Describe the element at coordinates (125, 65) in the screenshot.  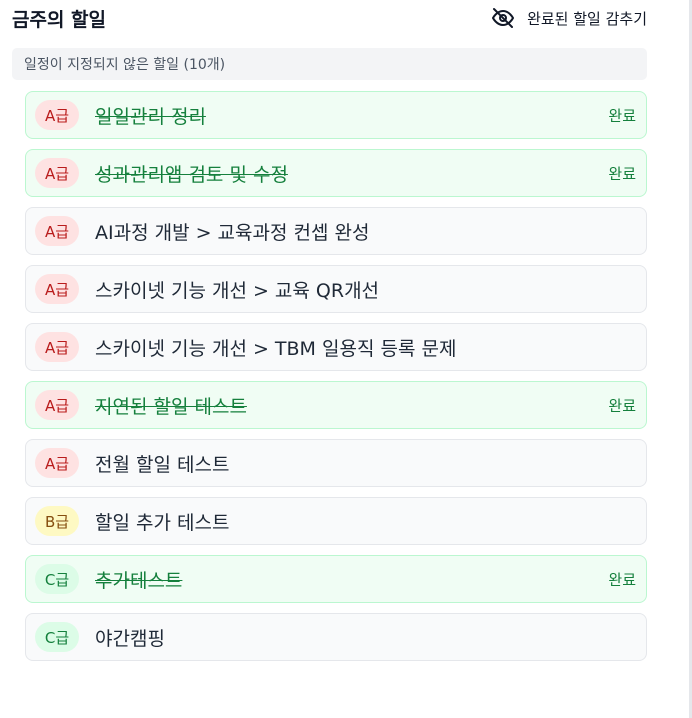
I see `section-label: 일정이 지정되지 않은 할일 (10개)` at that location.